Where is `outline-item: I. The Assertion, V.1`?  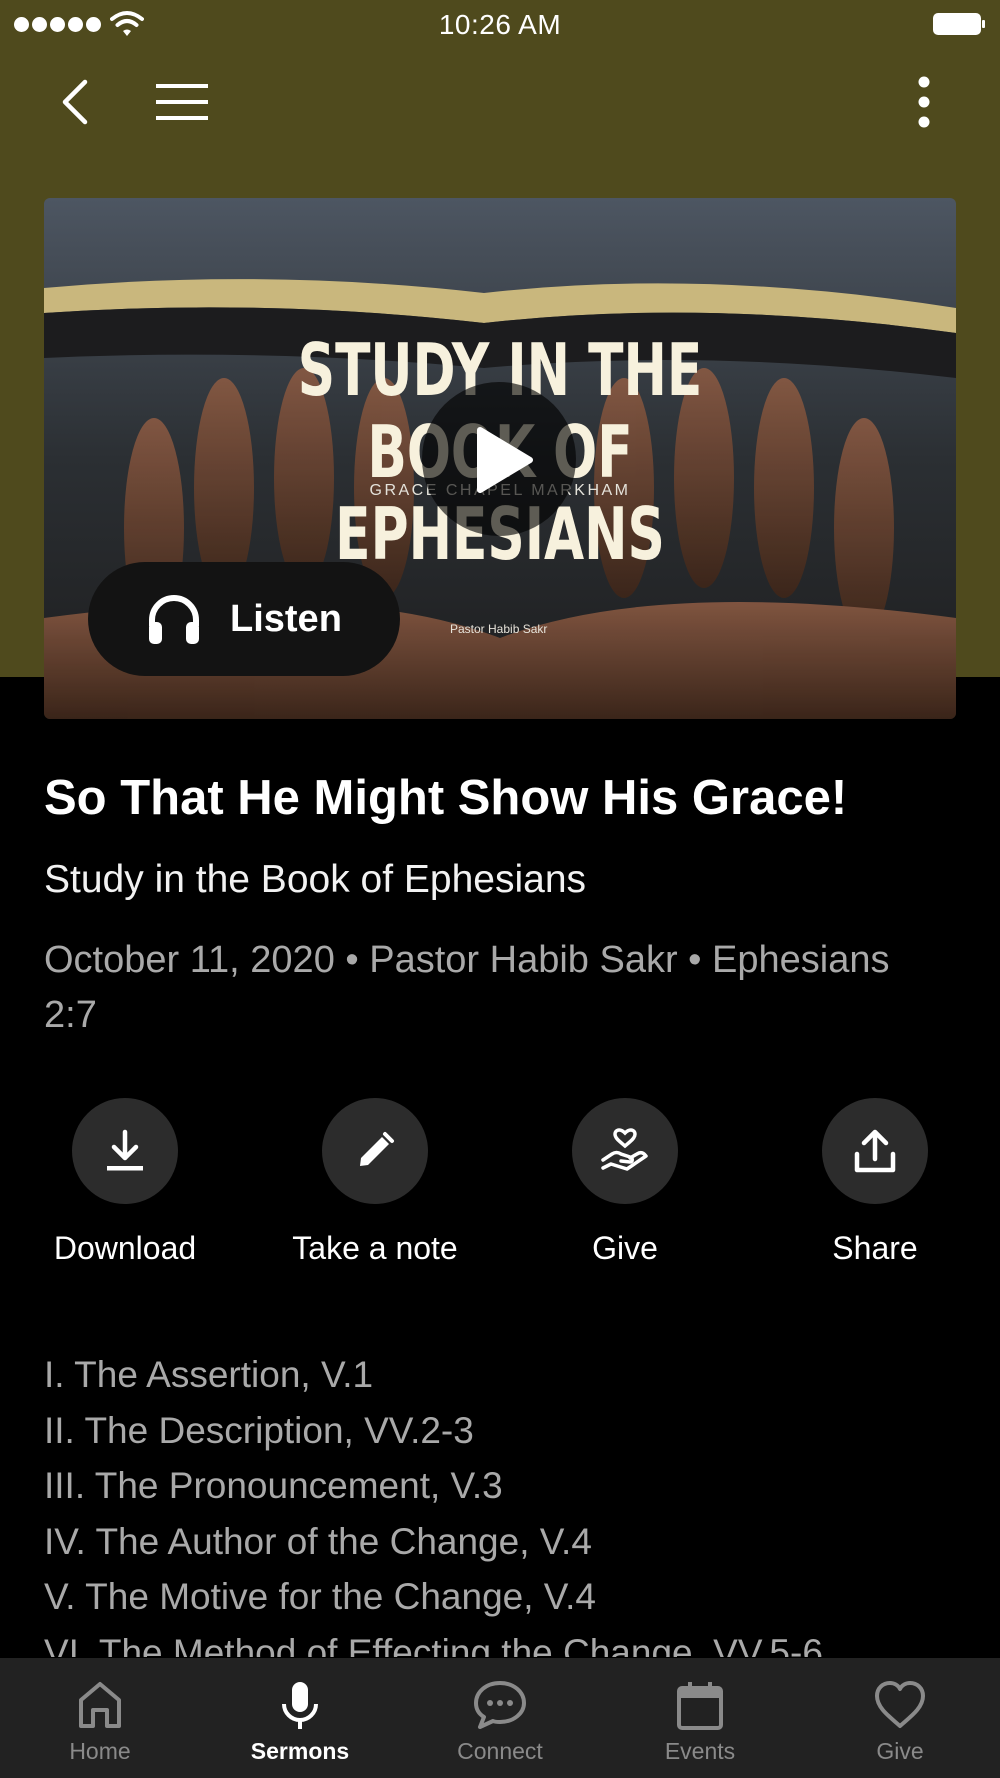
outline-item: I. The Assertion, V.1 is located at coordinates (209, 1374).